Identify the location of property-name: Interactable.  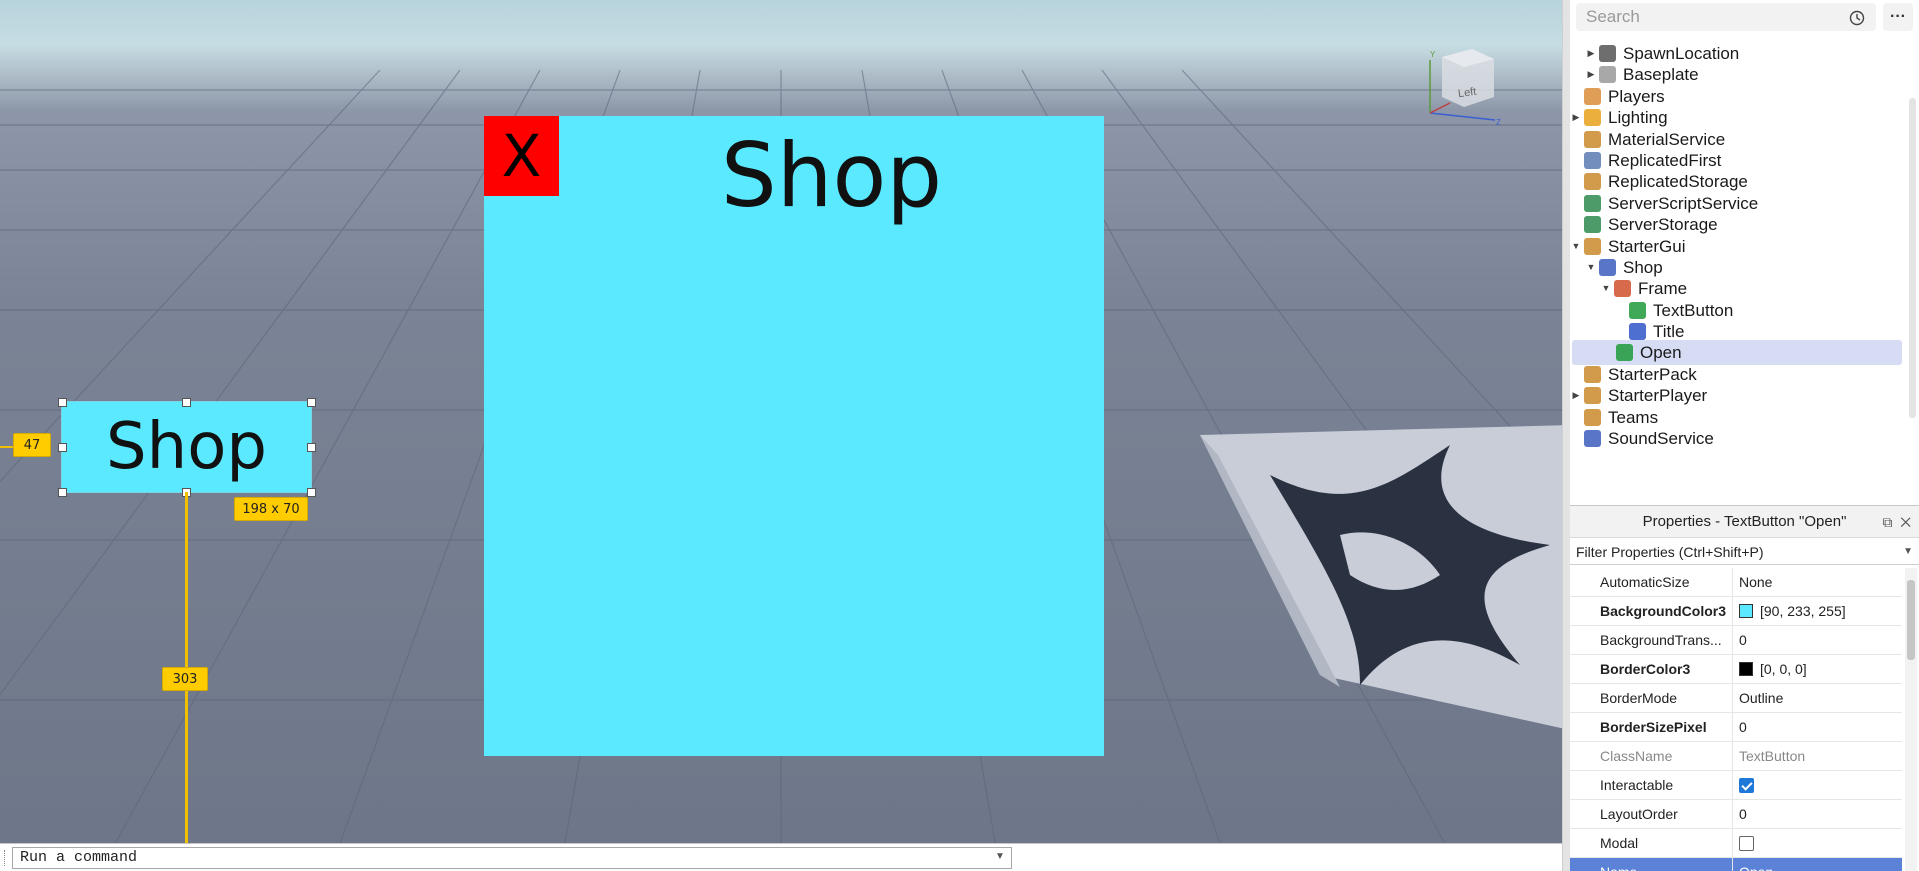
(1651, 785).